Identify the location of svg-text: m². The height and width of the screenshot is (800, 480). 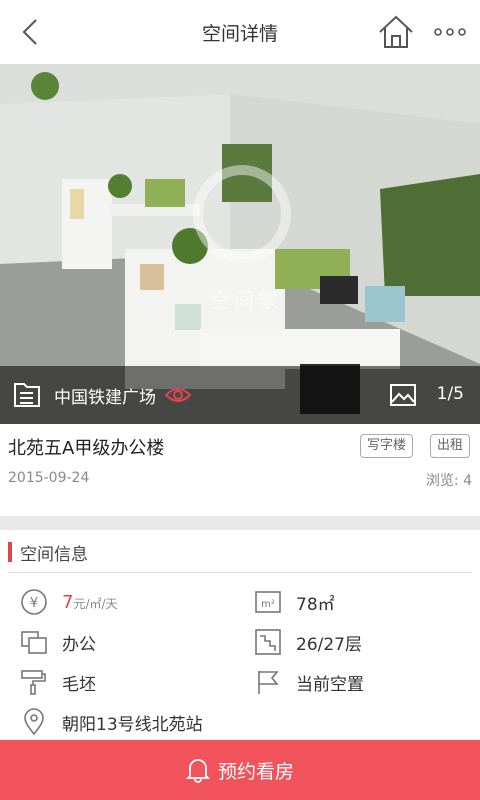
(268, 604).